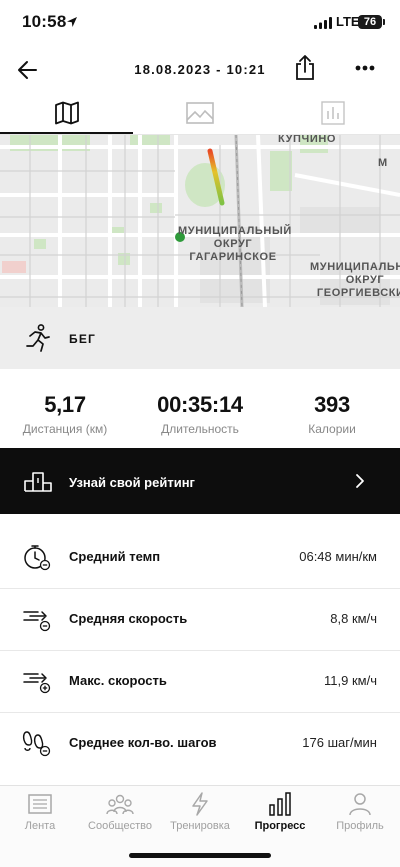  I want to click on tab-map, so click(66, 113).